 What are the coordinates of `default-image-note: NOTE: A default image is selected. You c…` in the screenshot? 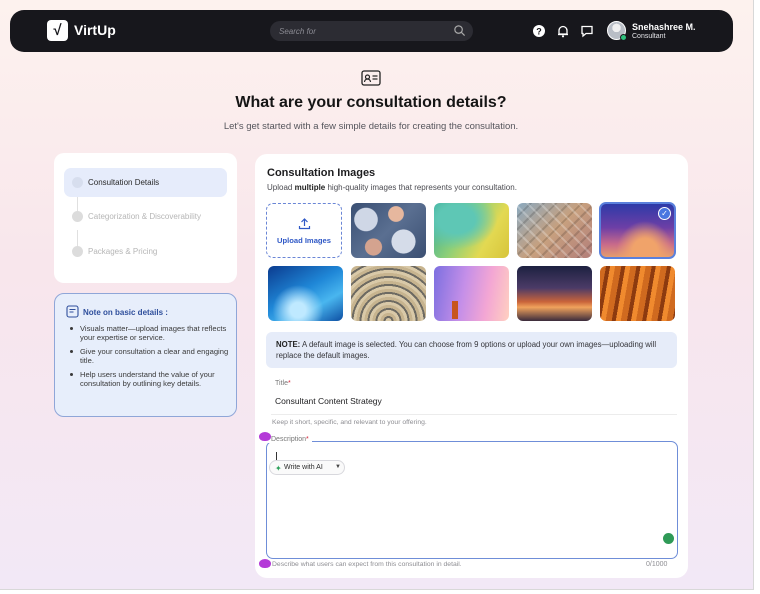 It's located at (471, 350).